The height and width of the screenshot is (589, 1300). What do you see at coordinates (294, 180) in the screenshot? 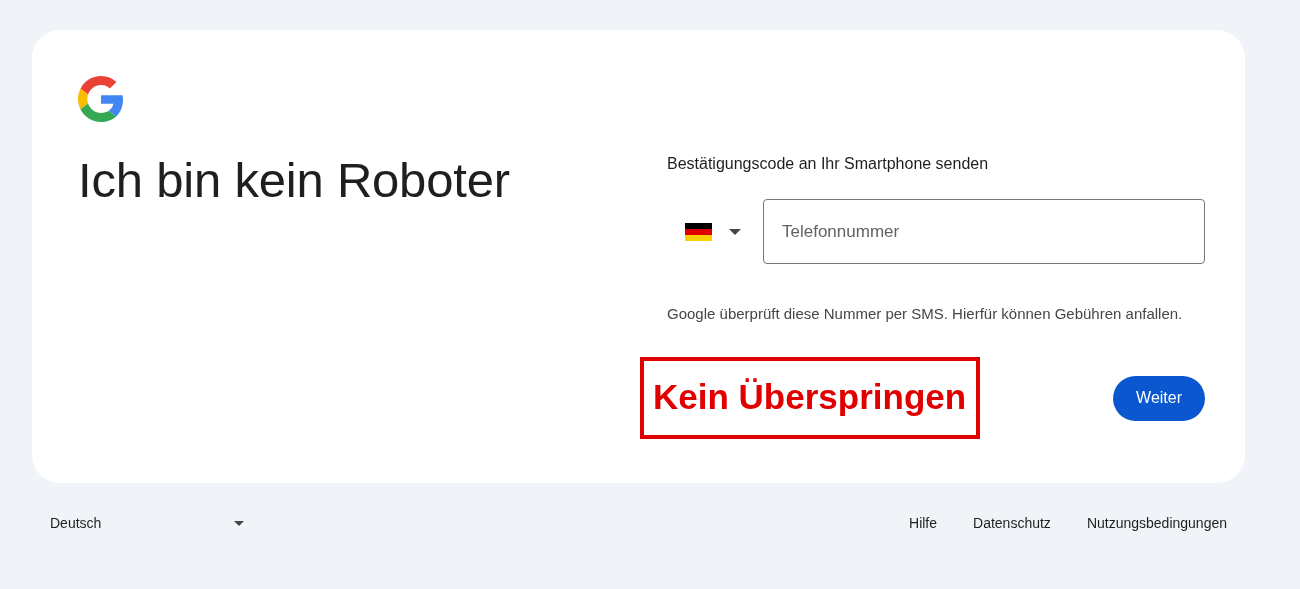
I see `page-heading: Ich bin kein Roboter` at bounding box center [294, 180].